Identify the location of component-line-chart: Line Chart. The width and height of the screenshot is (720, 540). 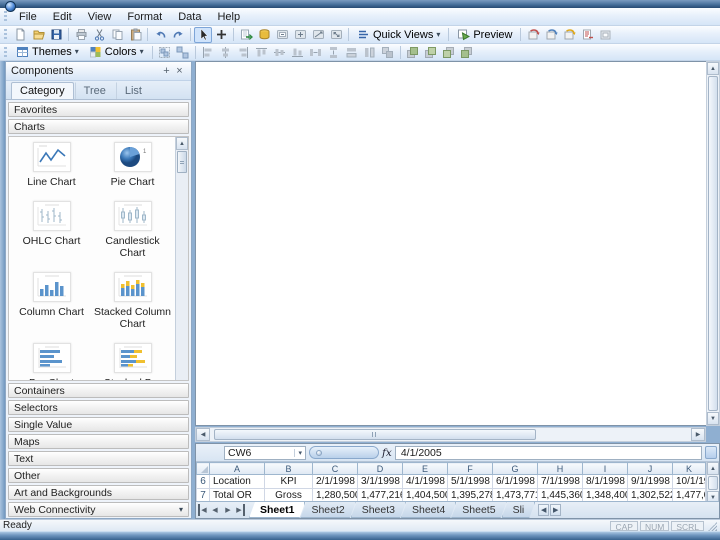
(51, 165).